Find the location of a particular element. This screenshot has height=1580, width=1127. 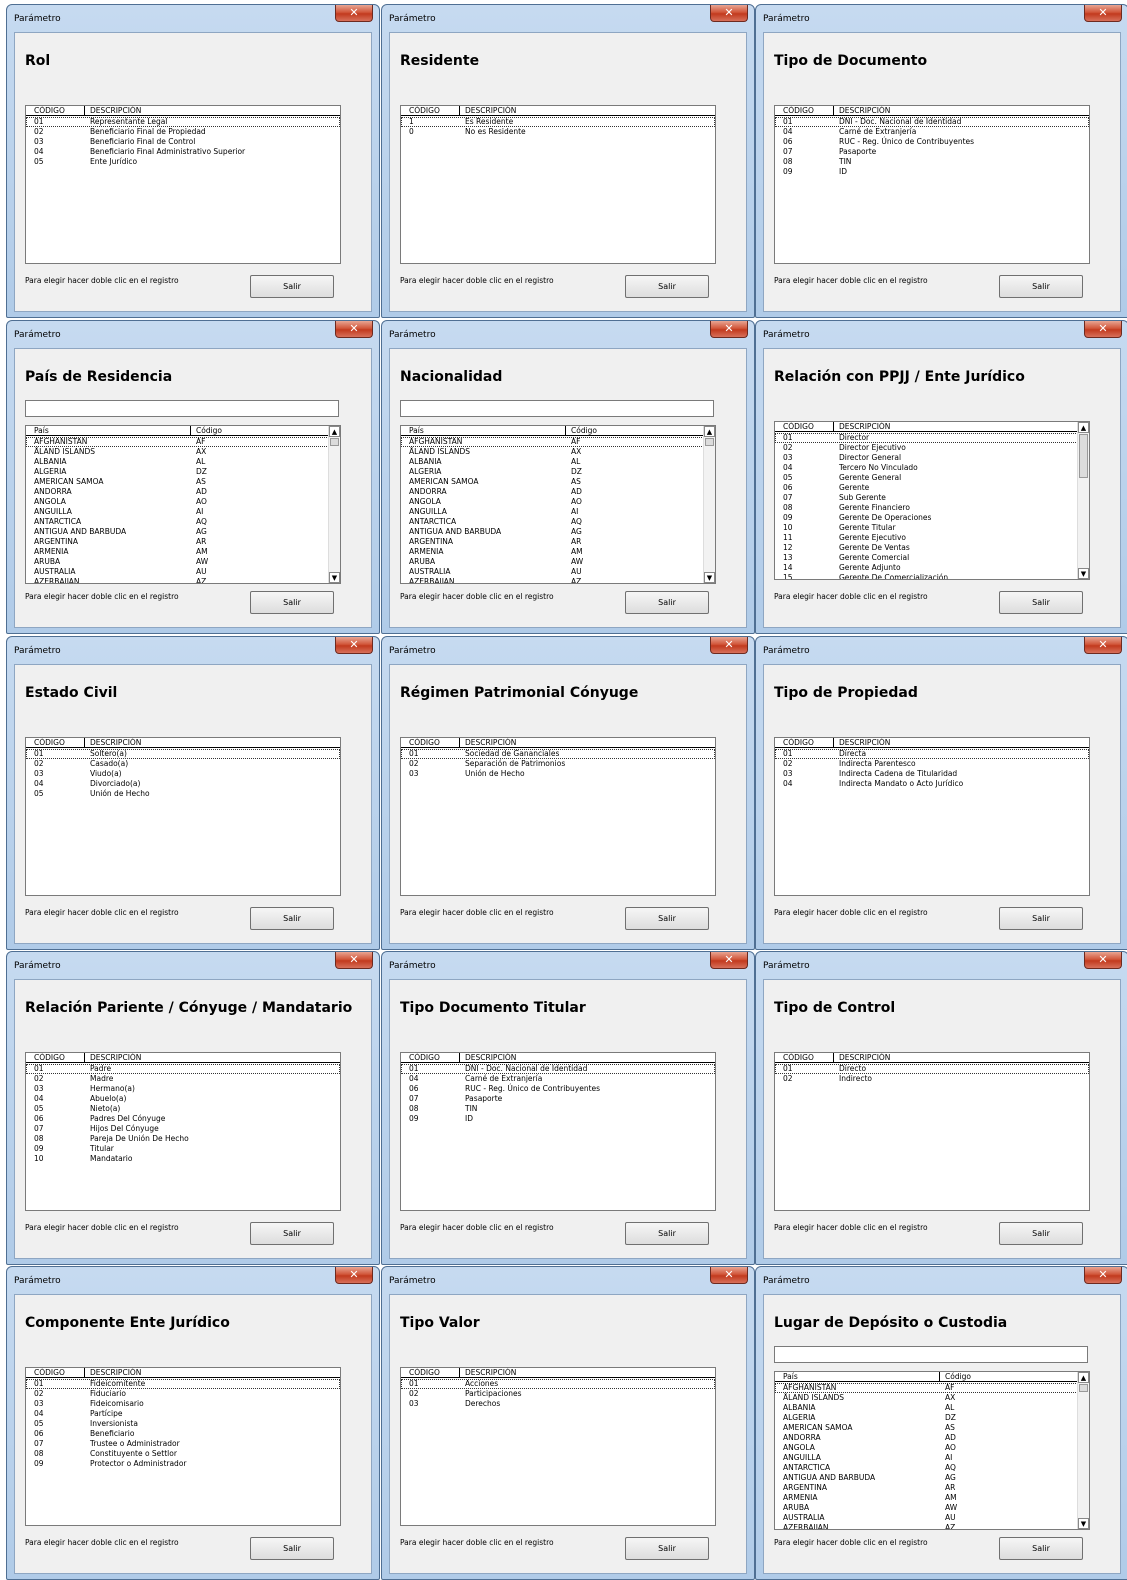

list-item: 1 Es Residente is located at coordinates (558, 122).